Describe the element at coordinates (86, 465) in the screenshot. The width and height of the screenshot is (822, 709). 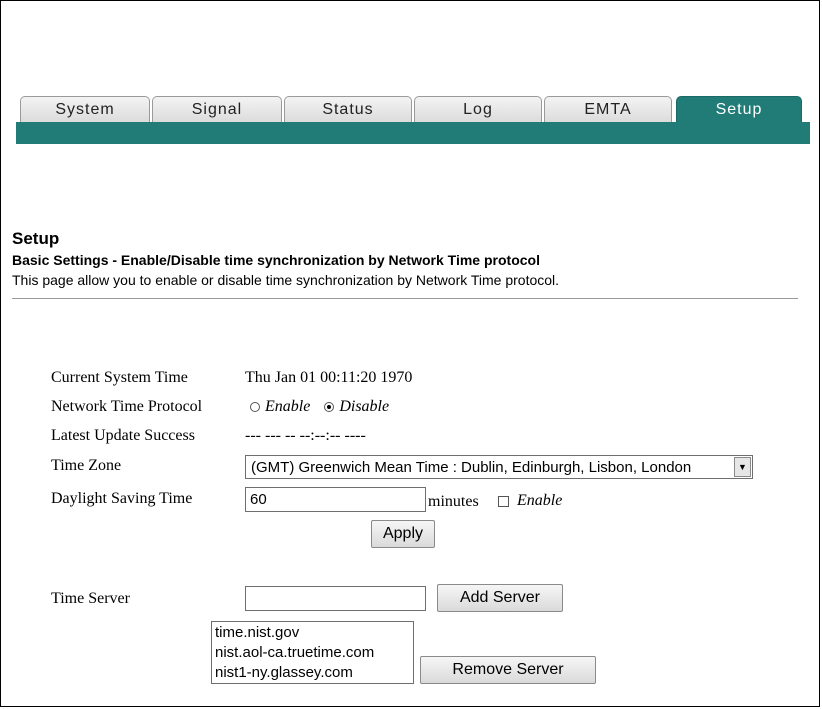
I see `timezone-label: Time Zone` at that location.